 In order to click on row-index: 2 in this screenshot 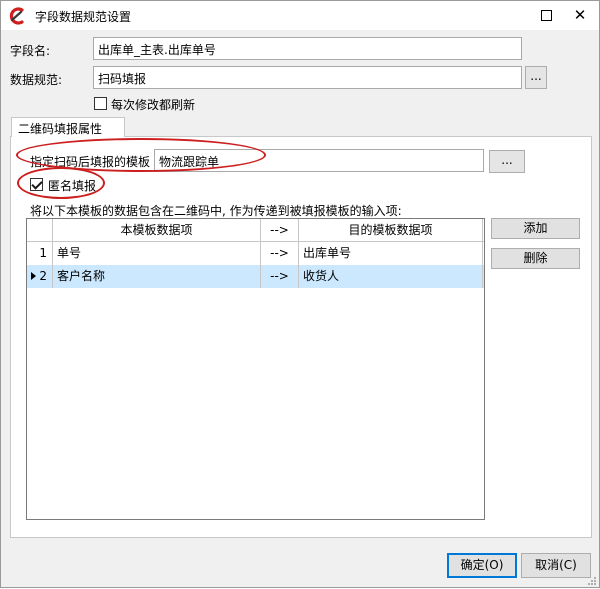, I will do `click(40, 276)`.